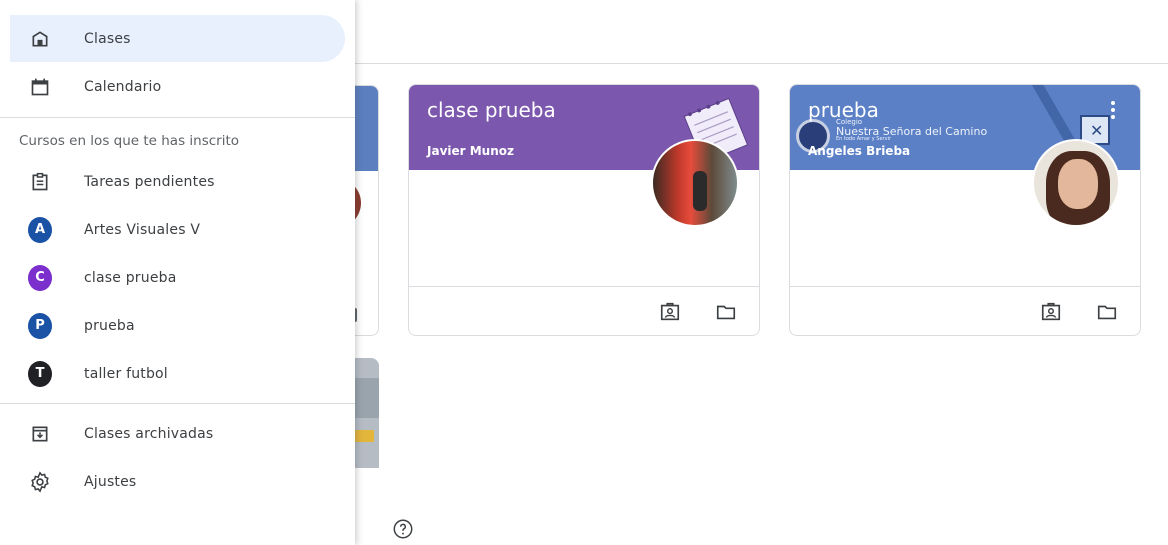  What do you see at coordinates (123, 86) in the screenshot?
I see `nav-label: Calendario` at bounding box center [123, 86].